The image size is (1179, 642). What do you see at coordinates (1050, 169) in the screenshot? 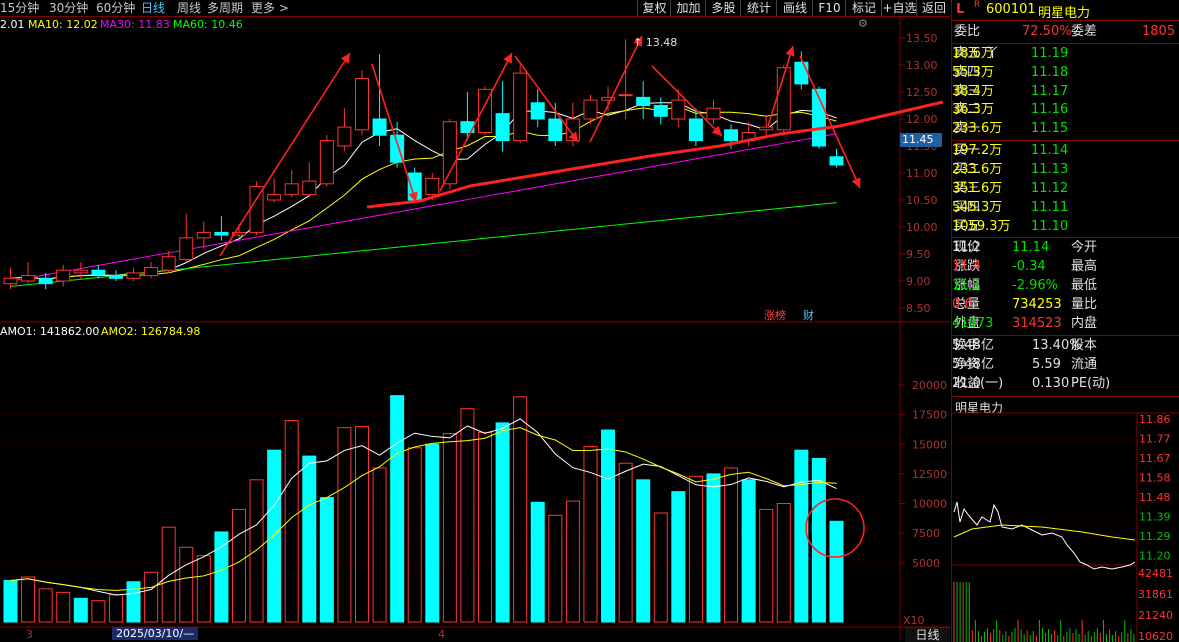
I see `bid-price: 11.13` at bounding box center [1050, 169].